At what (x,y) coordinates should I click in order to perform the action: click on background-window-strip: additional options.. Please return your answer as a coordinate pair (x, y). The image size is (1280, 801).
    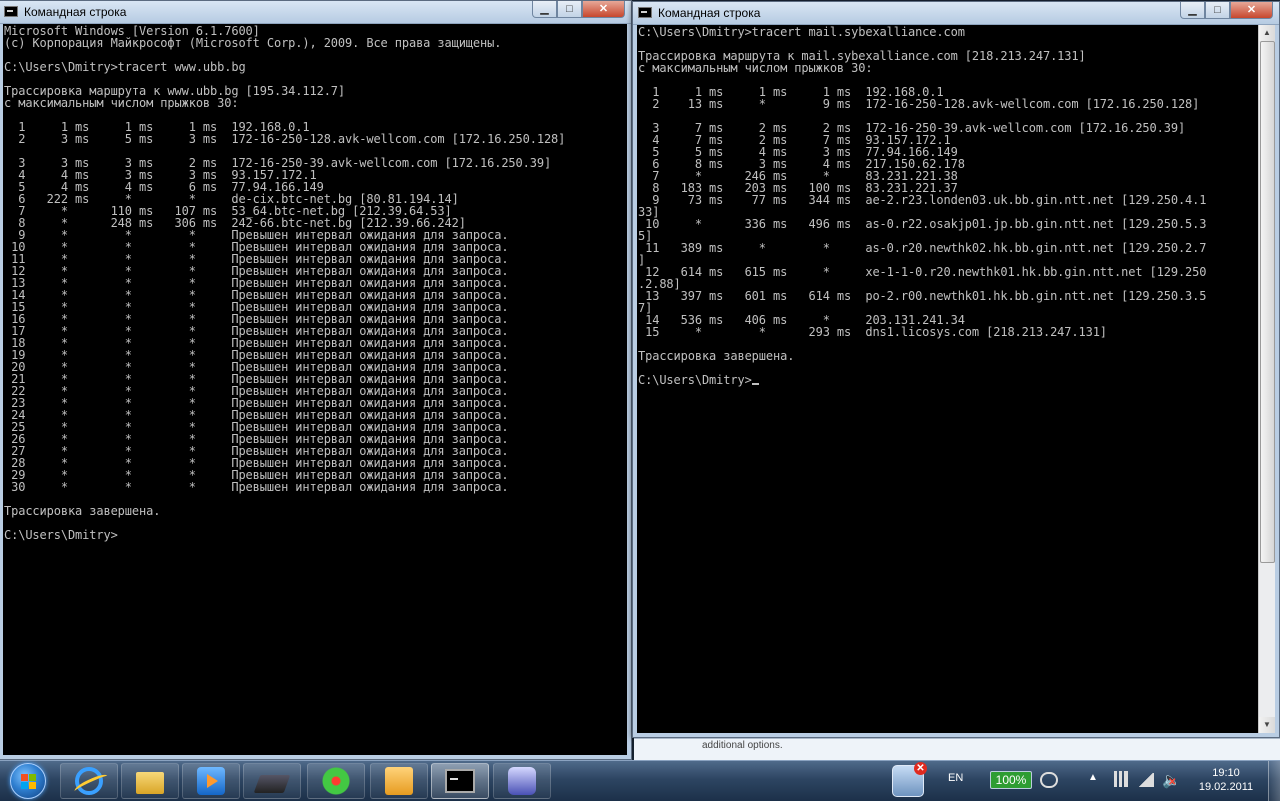
    Looking at the image, I should click on (957, 749).